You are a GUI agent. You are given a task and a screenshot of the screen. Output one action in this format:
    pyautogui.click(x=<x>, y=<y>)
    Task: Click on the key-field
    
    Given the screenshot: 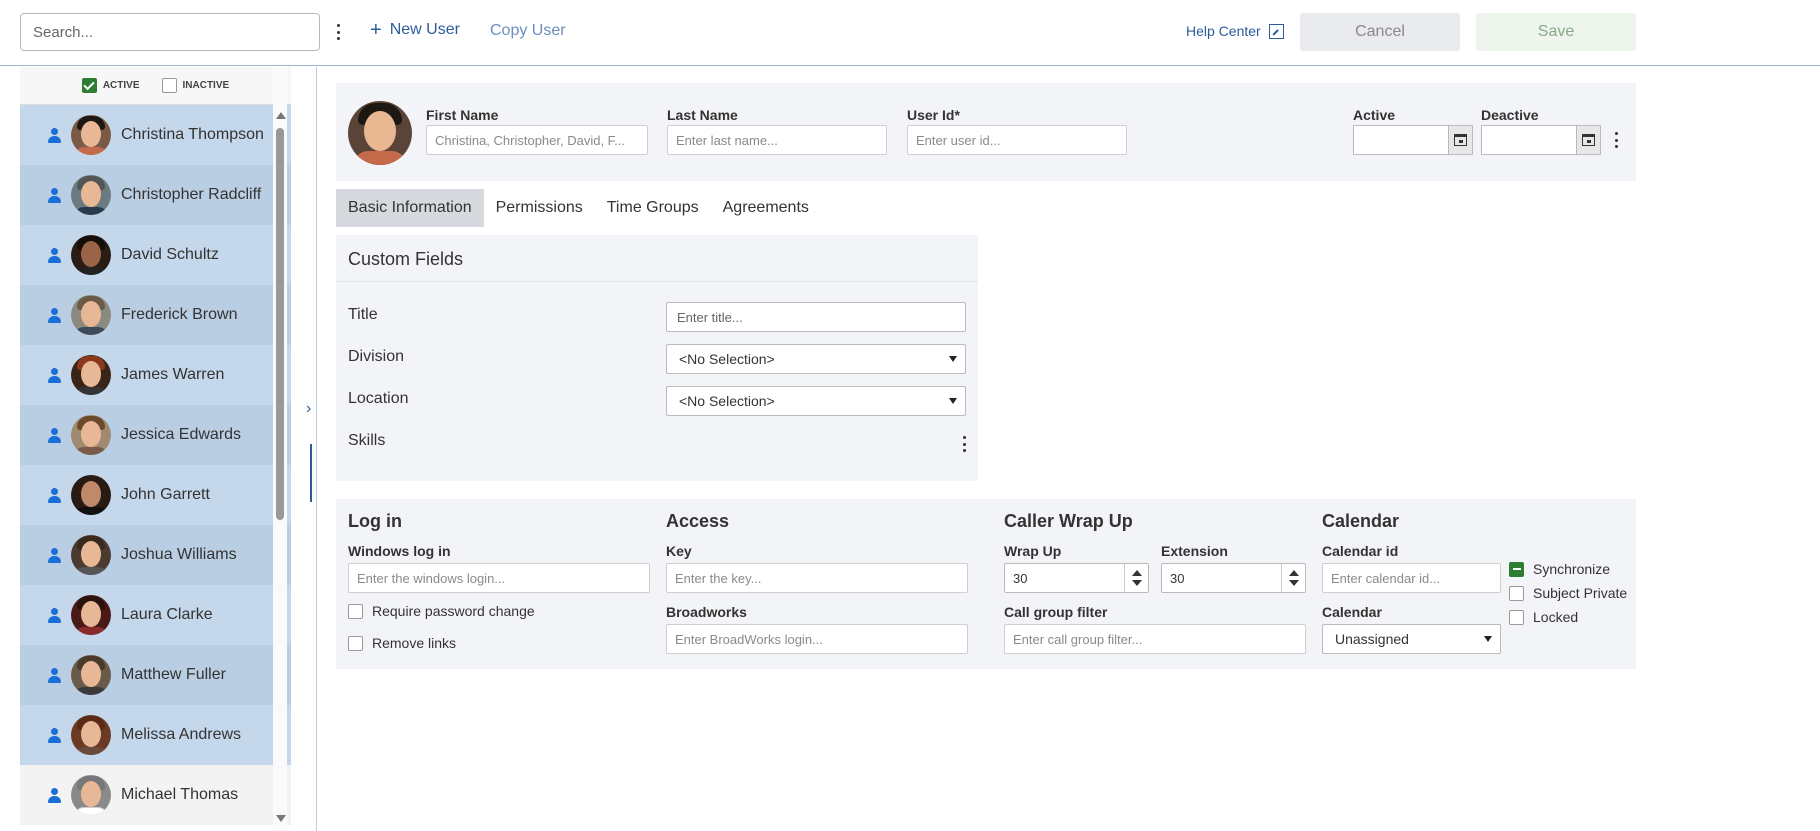 What is the action you would take?
    pyautogui.click(x=817, y=578)
    